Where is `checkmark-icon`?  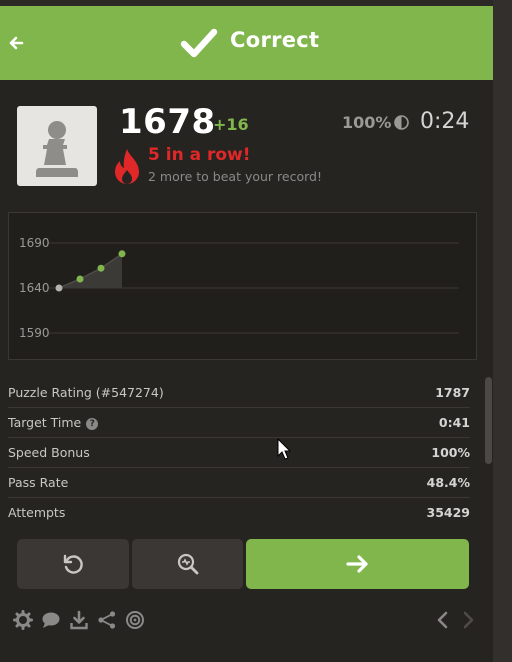
checkmark-icon is located at coordinates (199, 44).